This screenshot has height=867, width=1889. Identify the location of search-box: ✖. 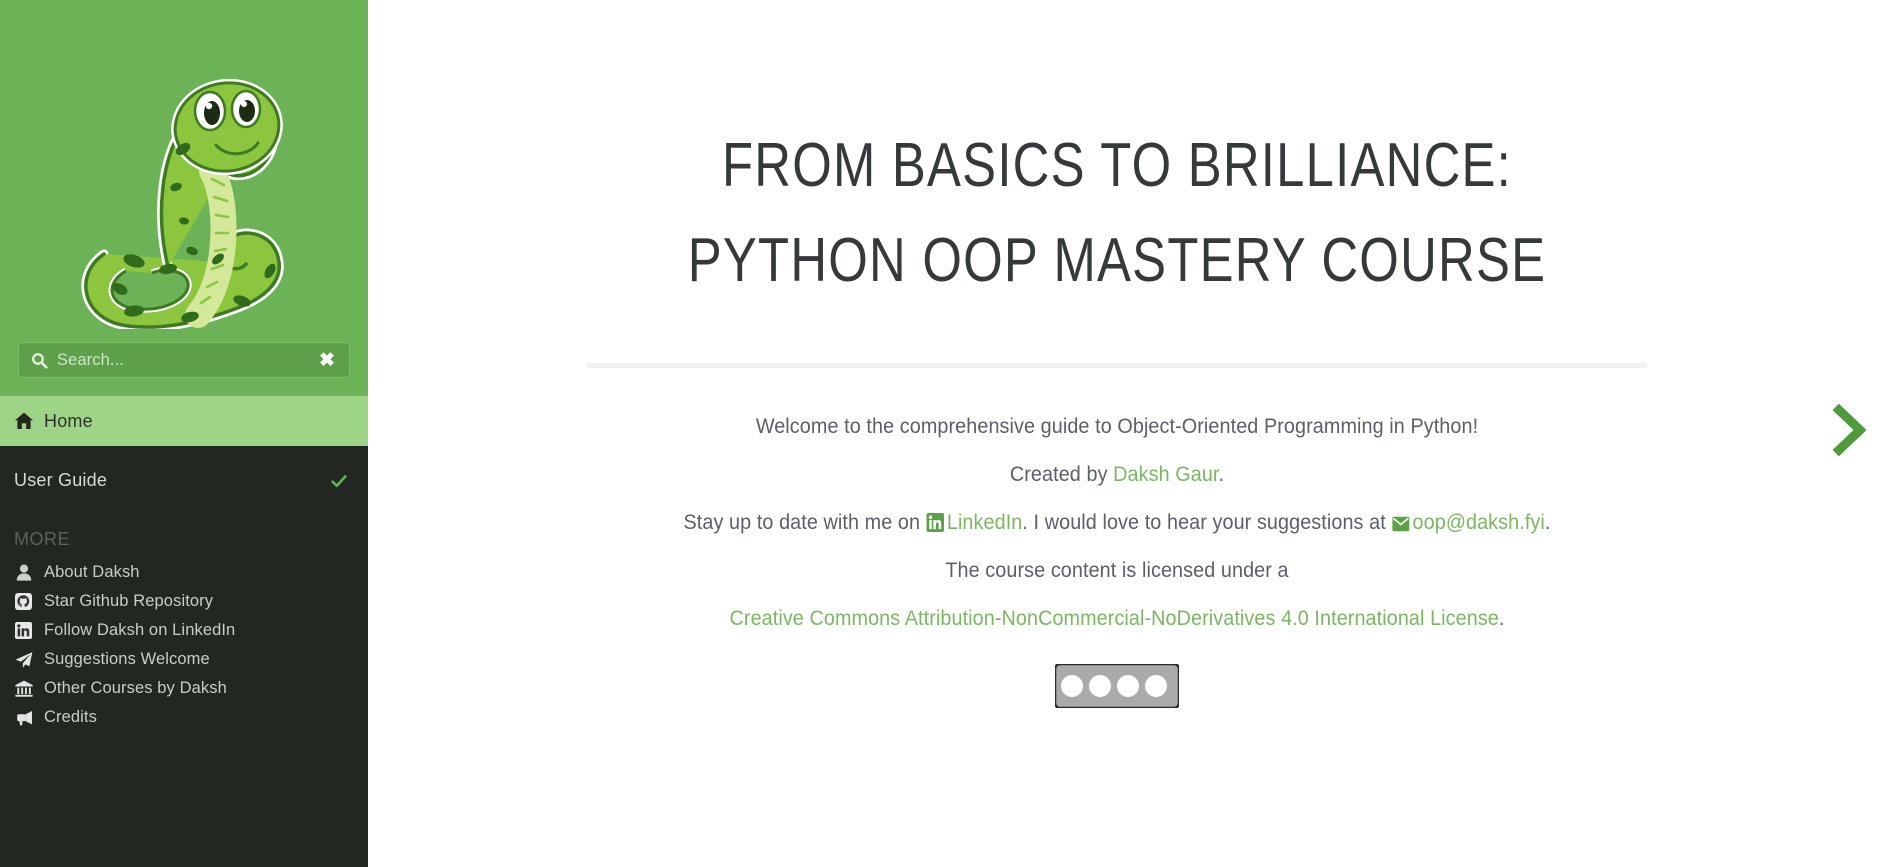
(184, 360).